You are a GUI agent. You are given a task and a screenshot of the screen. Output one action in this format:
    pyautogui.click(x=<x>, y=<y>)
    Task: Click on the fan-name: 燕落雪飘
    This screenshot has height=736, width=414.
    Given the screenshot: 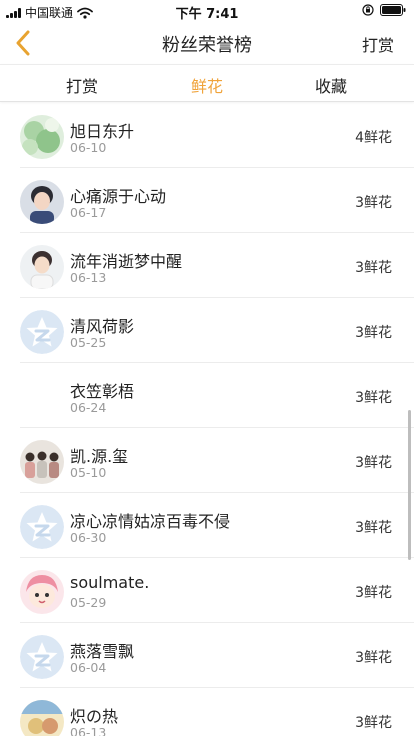 What is the action you would take?
    pyautogui.click(x=102, y=651)
    